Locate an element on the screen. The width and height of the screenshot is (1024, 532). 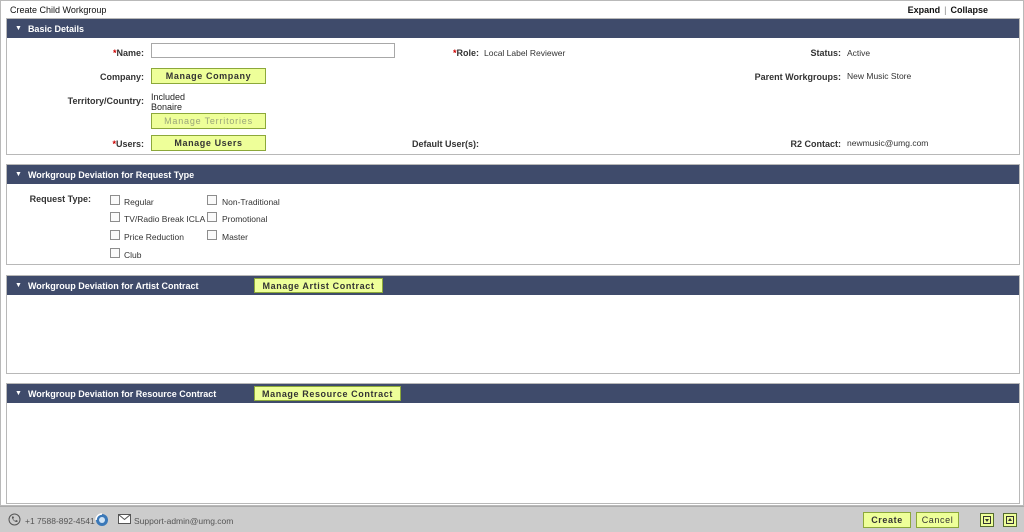
checkbox-master is located at coordinates (212, 235).